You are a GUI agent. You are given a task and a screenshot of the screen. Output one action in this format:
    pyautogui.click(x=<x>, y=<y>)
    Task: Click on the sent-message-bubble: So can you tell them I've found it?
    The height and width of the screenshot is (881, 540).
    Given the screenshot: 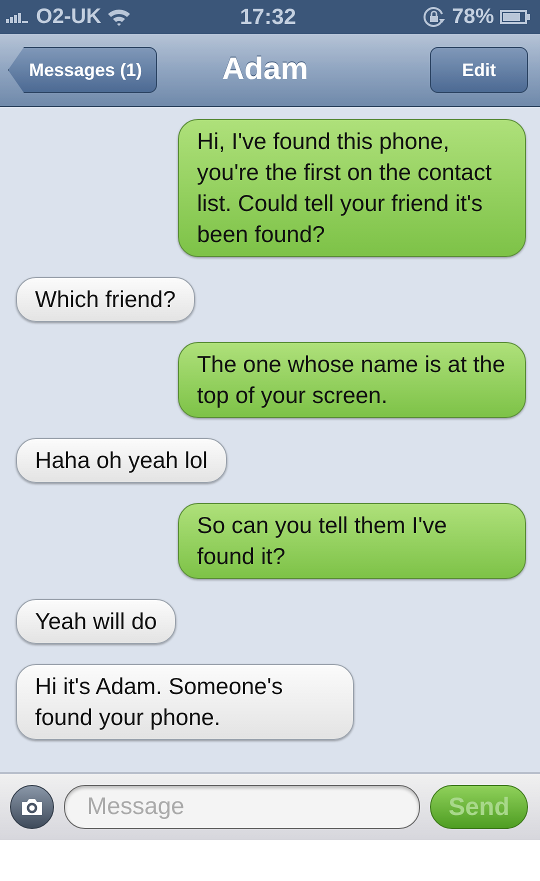 What is the action you would take?
    pyautogui.click(x=352, y=541)
    